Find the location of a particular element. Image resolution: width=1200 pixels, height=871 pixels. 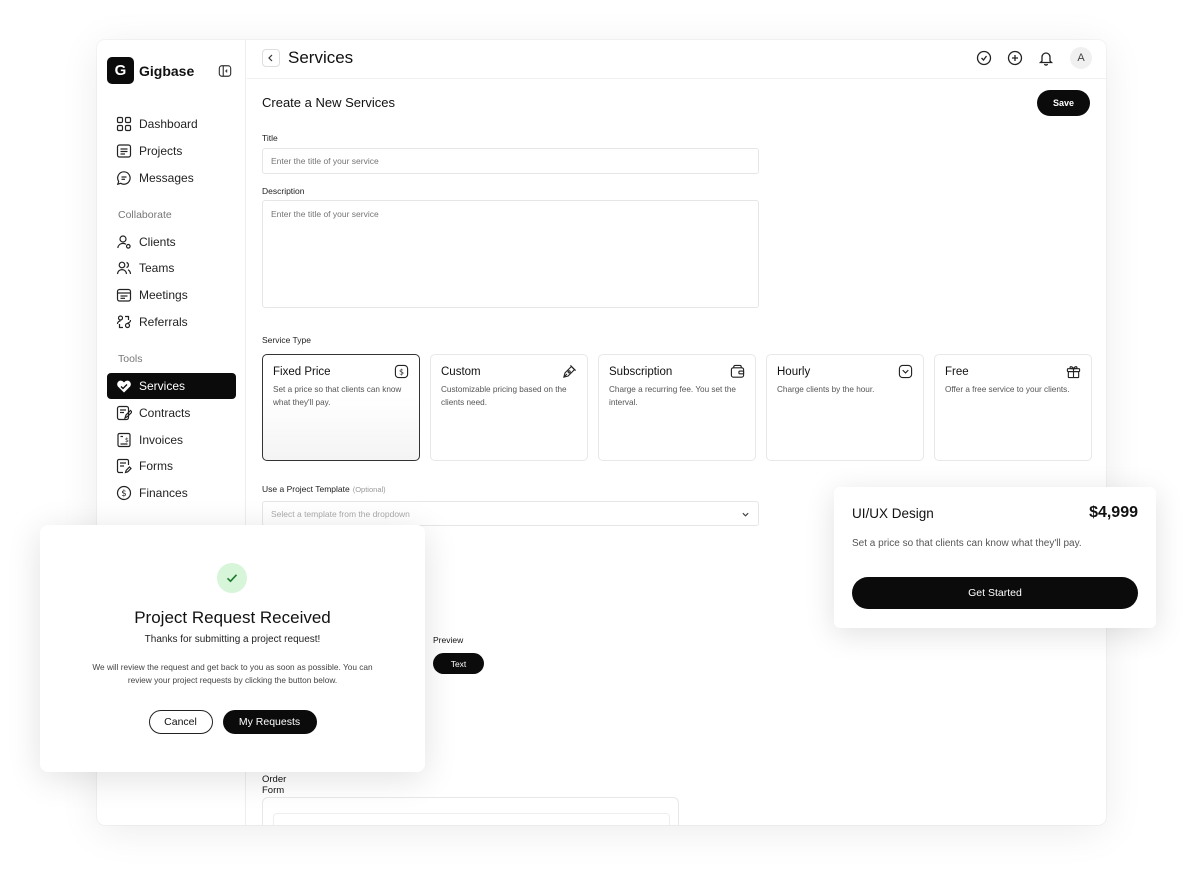

chevron-left-icon is located at coordinates (270, 58).